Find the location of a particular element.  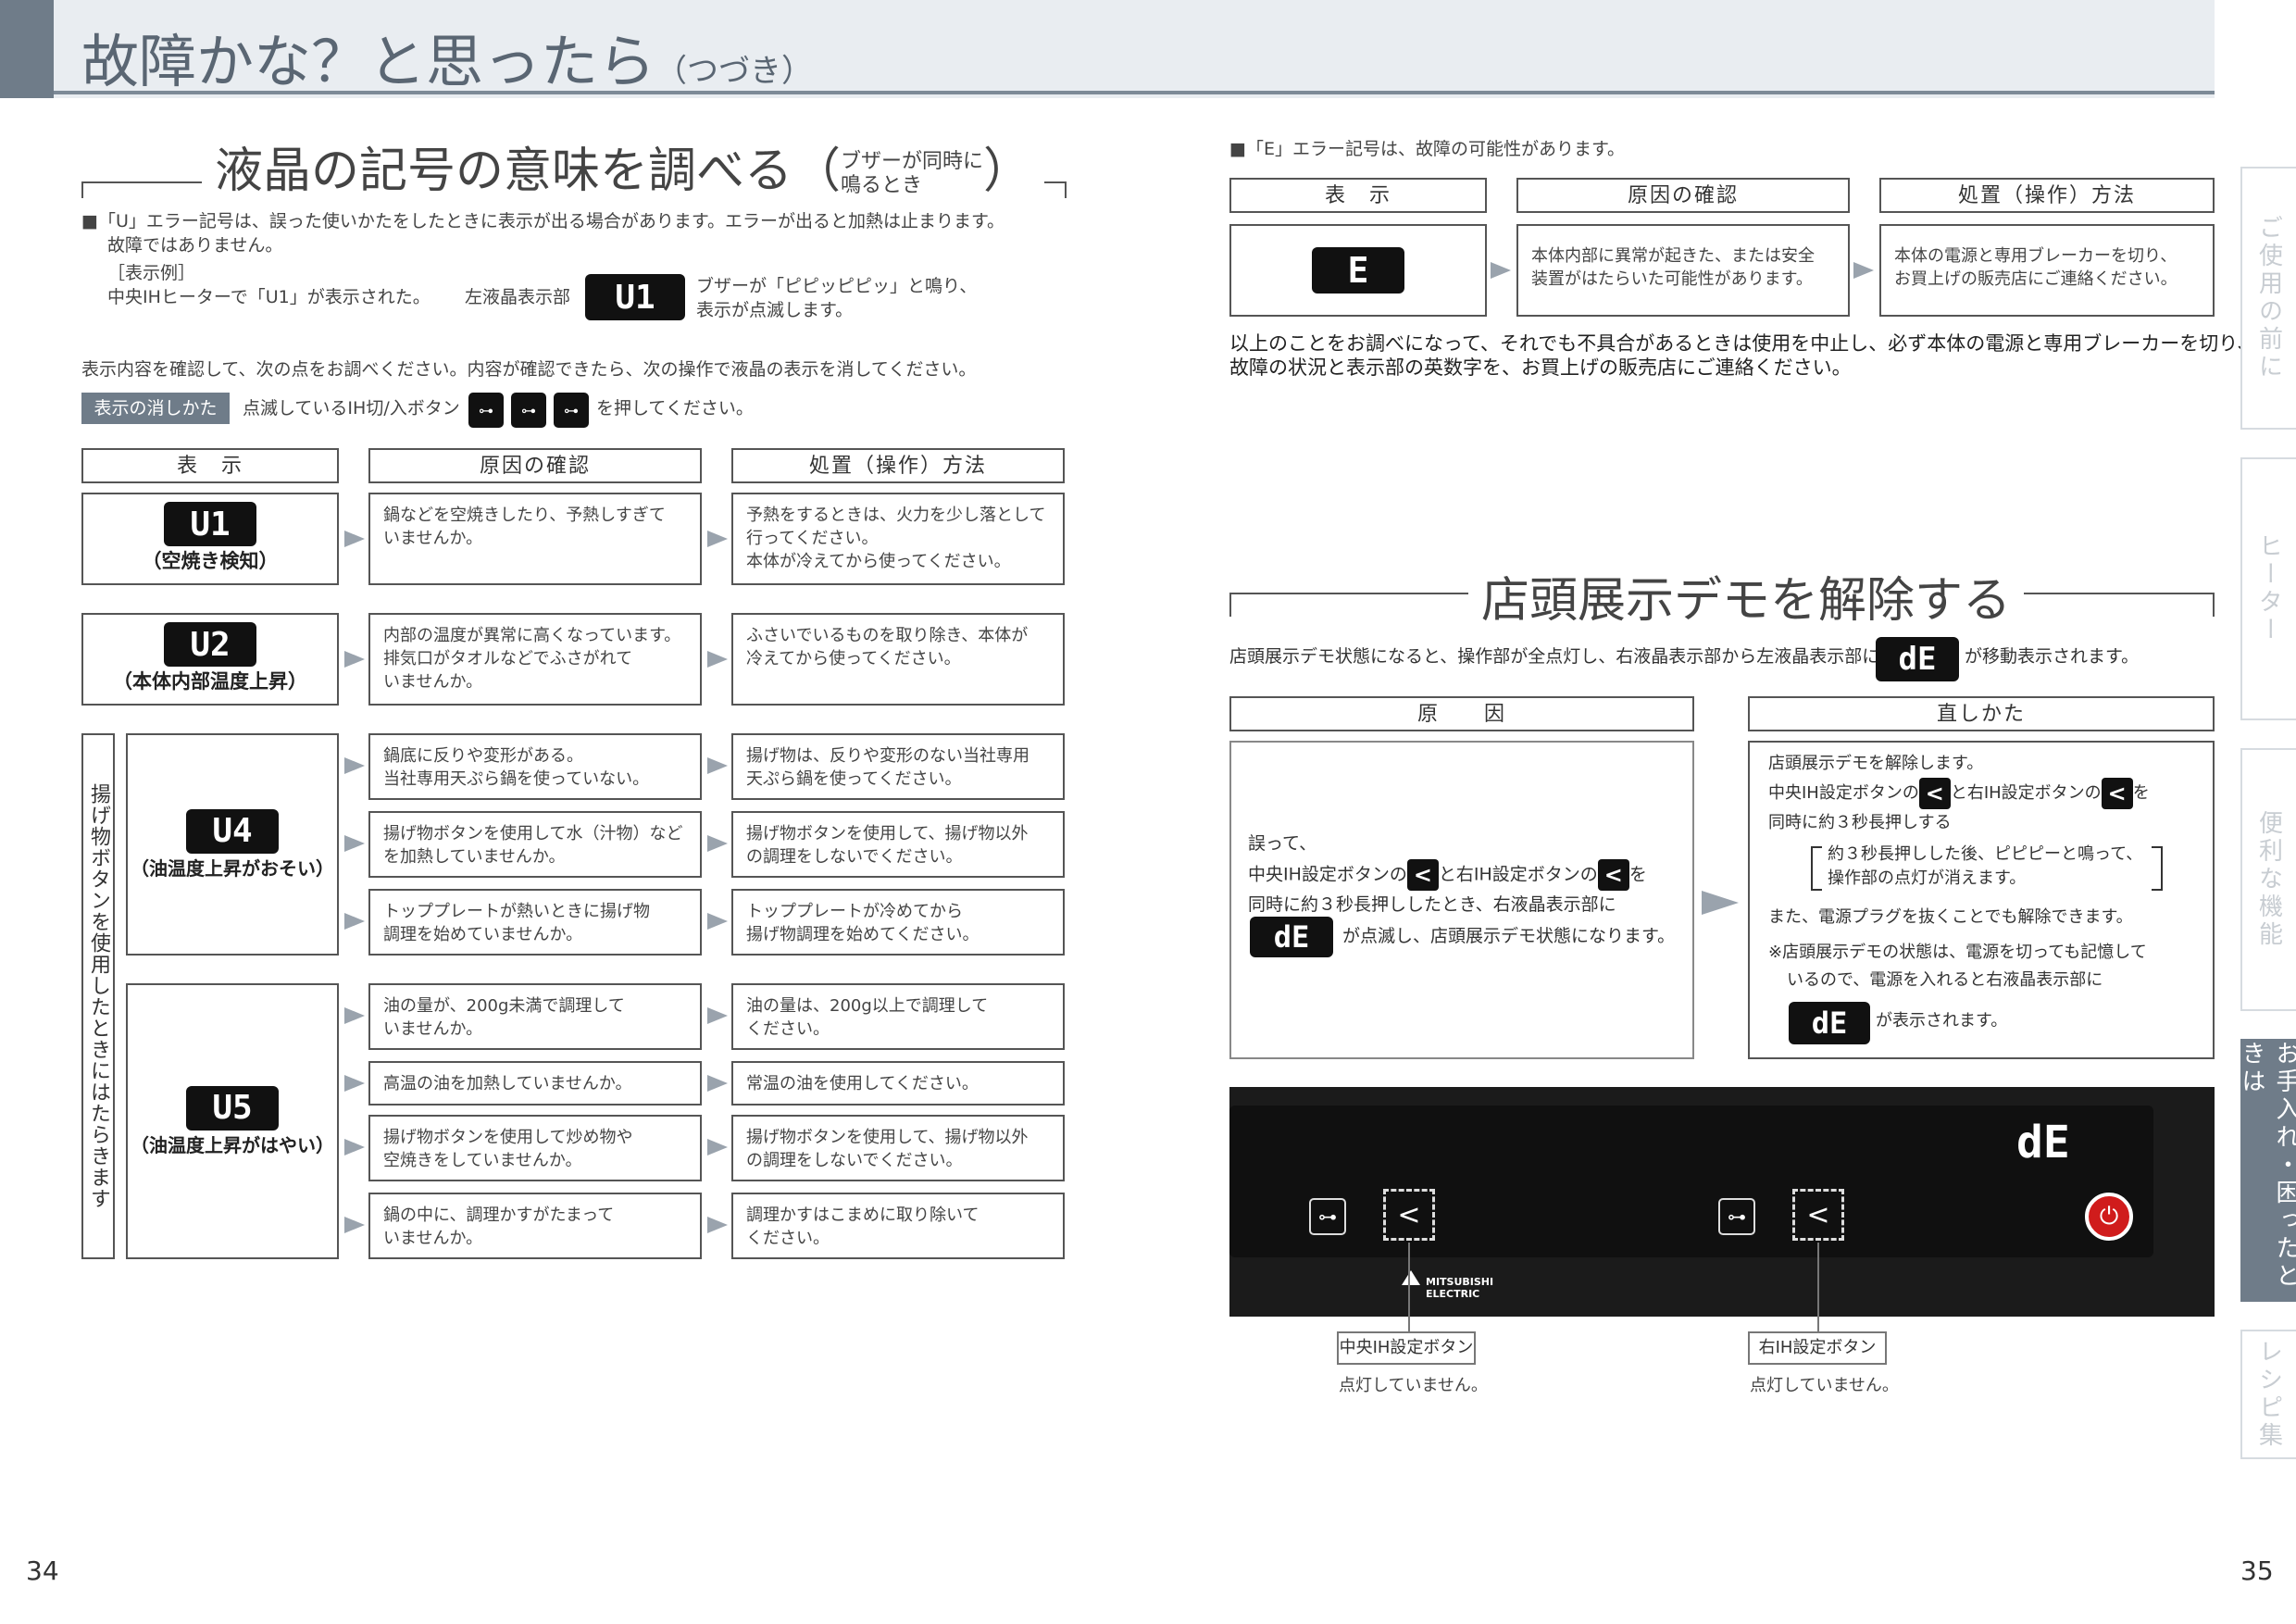

reason-line-4: が点滅し、店頭展示デモ状態になります。 is located at coordinates (1509, 936).